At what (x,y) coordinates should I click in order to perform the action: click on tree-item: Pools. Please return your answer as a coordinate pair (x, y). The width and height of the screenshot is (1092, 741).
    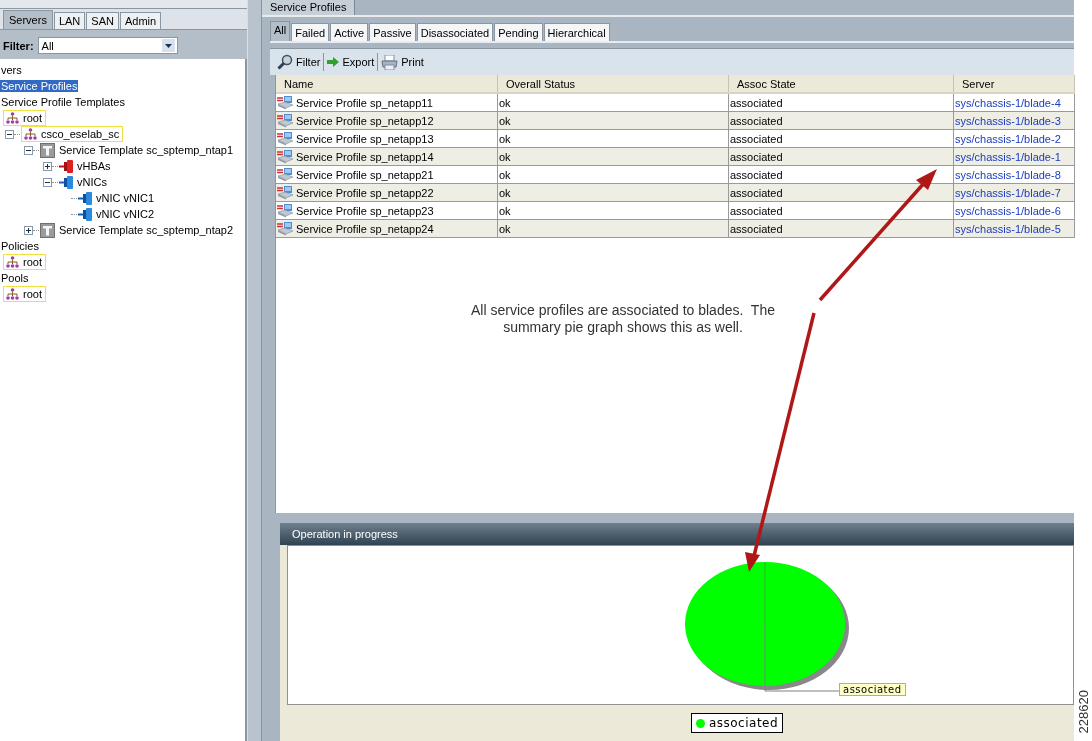
    Looking at the image, I should click on (15, 278).